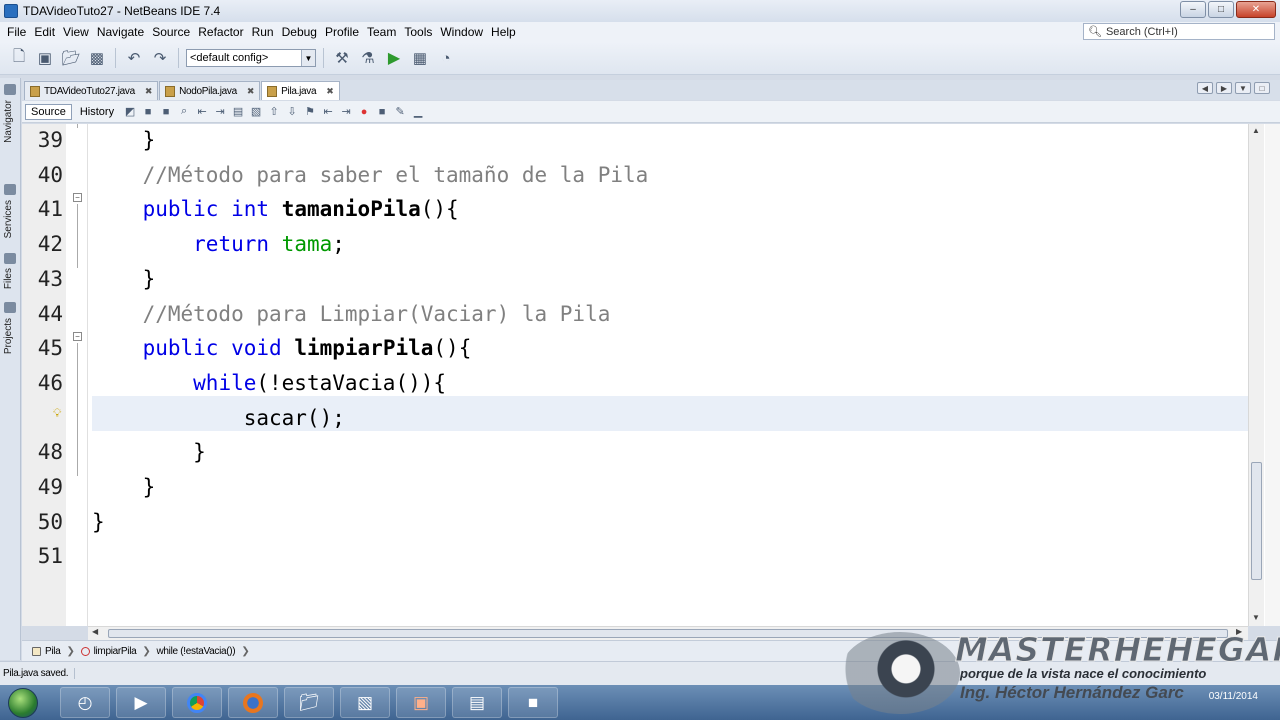 This screenshot has width=1280, height=720. I want to click on undo-icon: ↶, so click(134, 58).